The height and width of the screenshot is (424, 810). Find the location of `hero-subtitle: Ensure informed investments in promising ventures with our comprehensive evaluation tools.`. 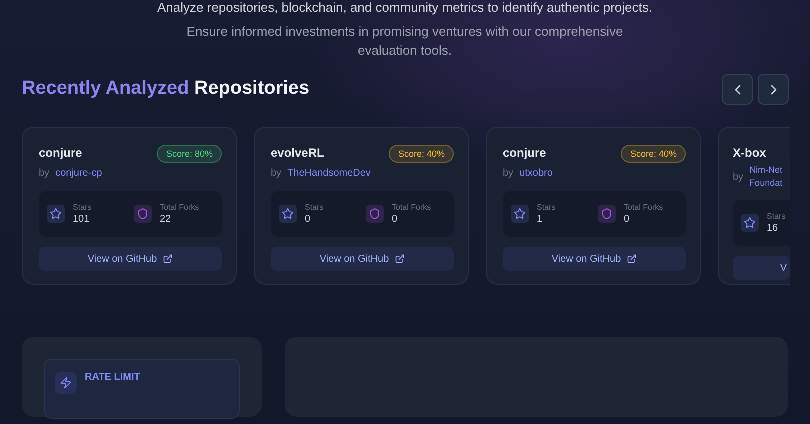

hero-subtitle: Ensure informed investments in promising ventures with our comprehensive evaluation tools. is located at coordinates (405, 41).